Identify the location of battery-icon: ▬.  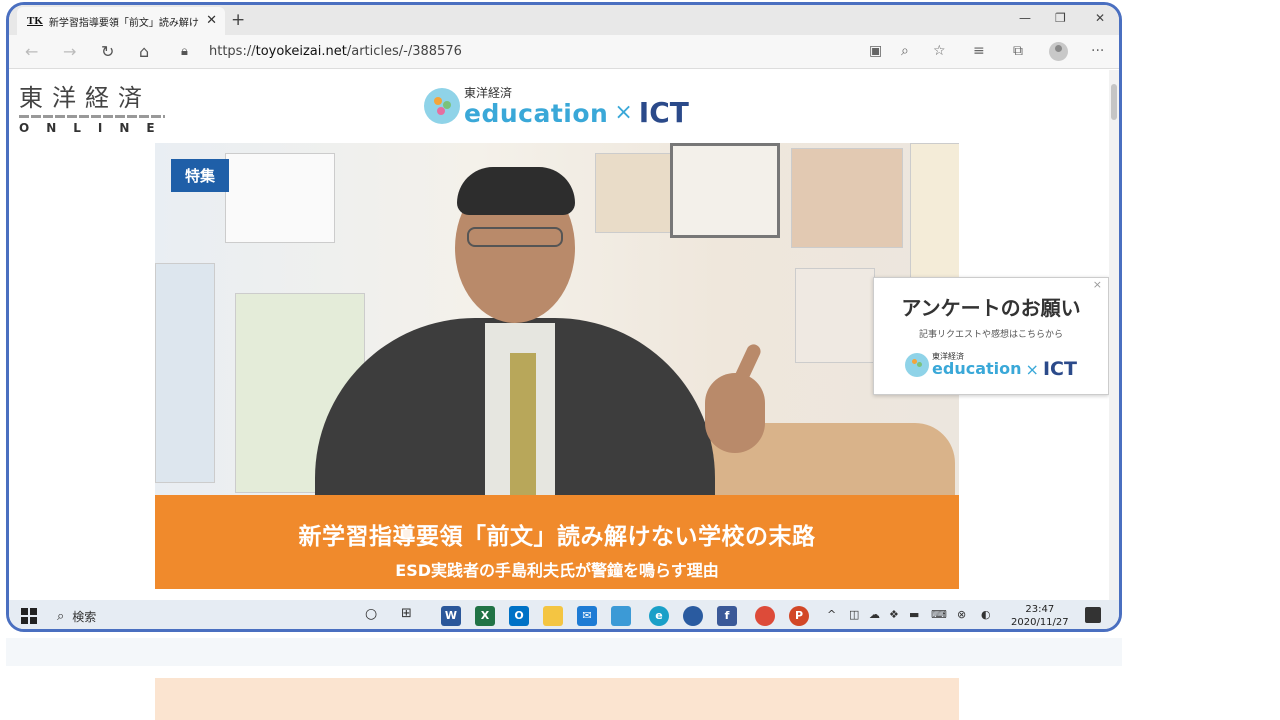
(914, 614).